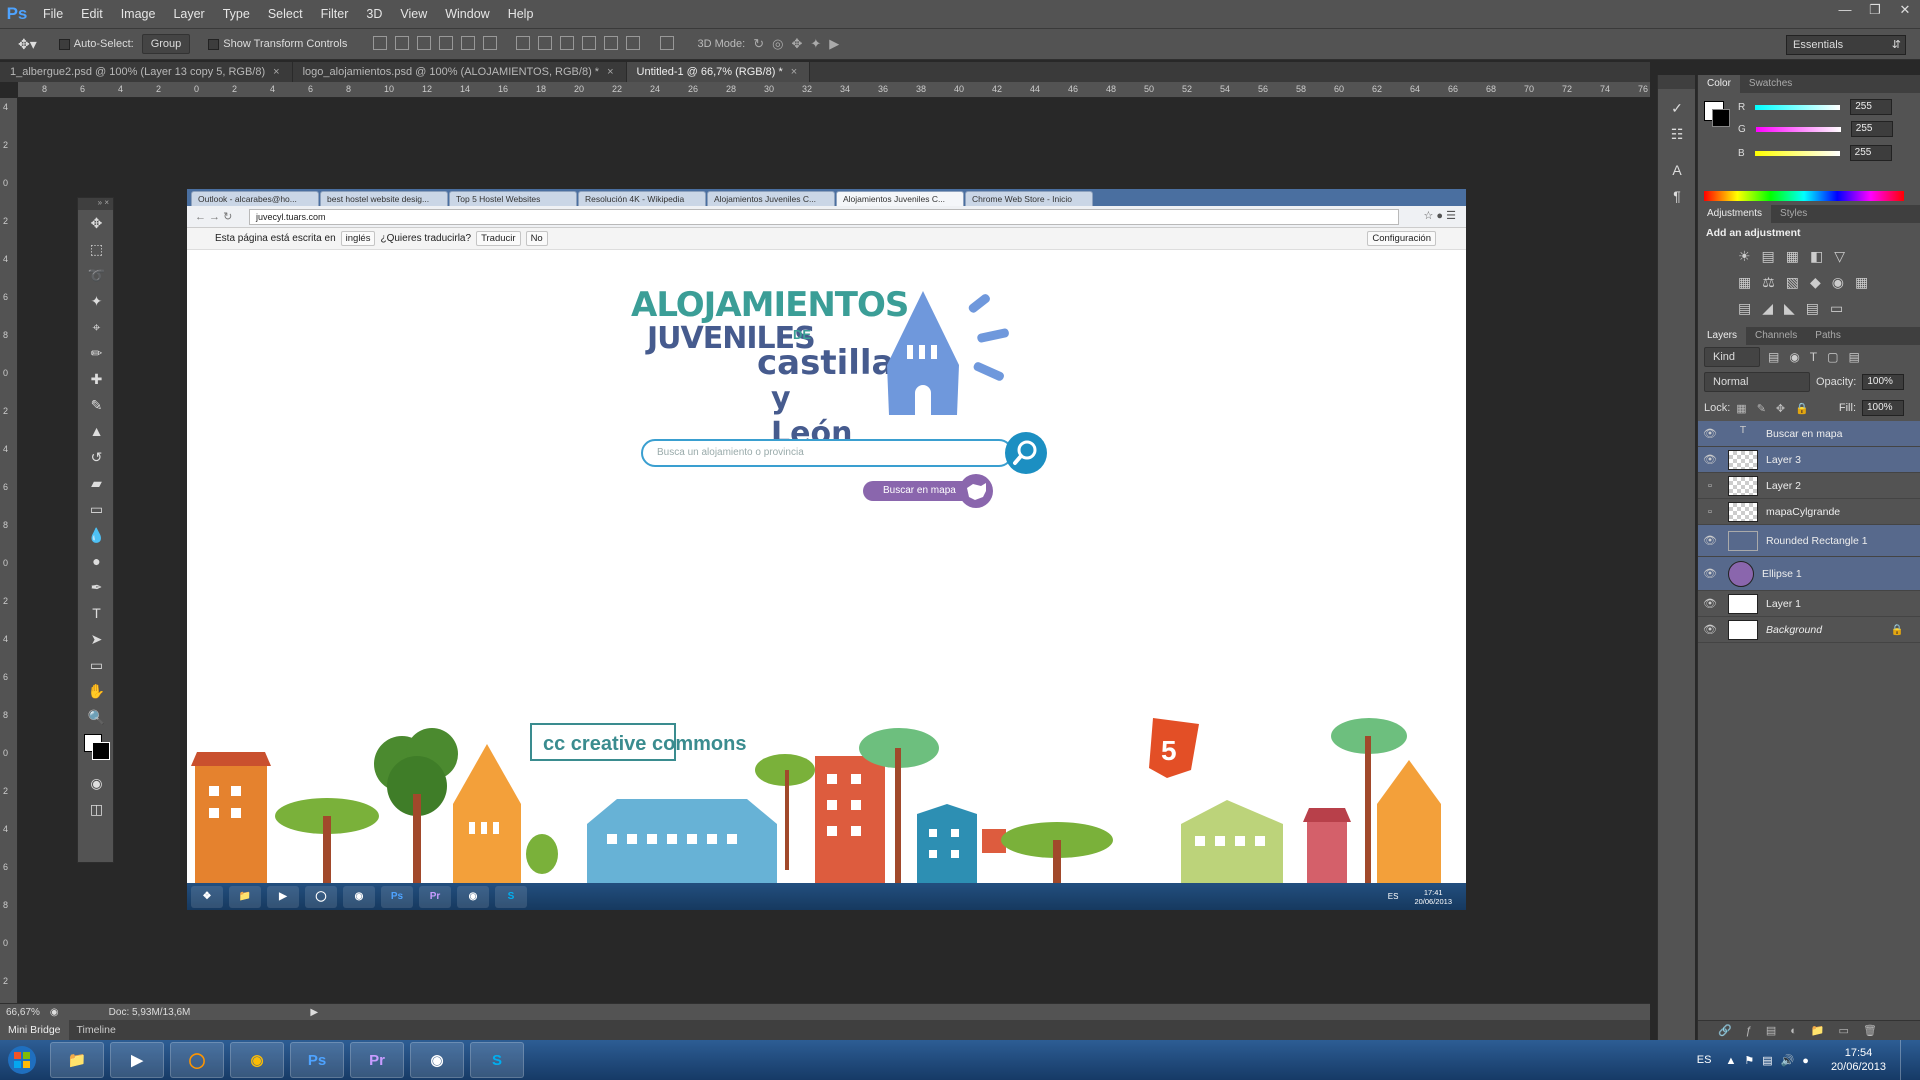 This screenshot has width=1920, height=1080. I want to click on start-button, so click(22, 1060).